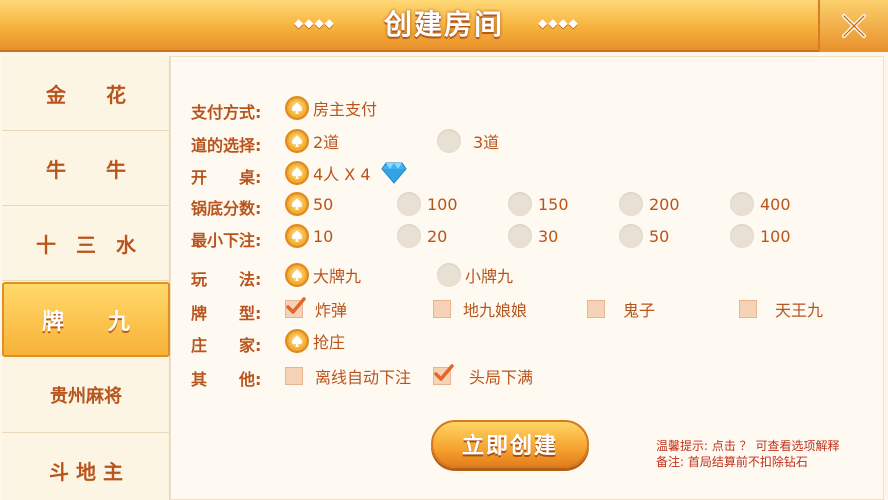 The image size is (888, 500). What do you see at coordinates (799, 310) in the screenshot?
I see `option-label: 天王九` at bounding box center [799, 310].